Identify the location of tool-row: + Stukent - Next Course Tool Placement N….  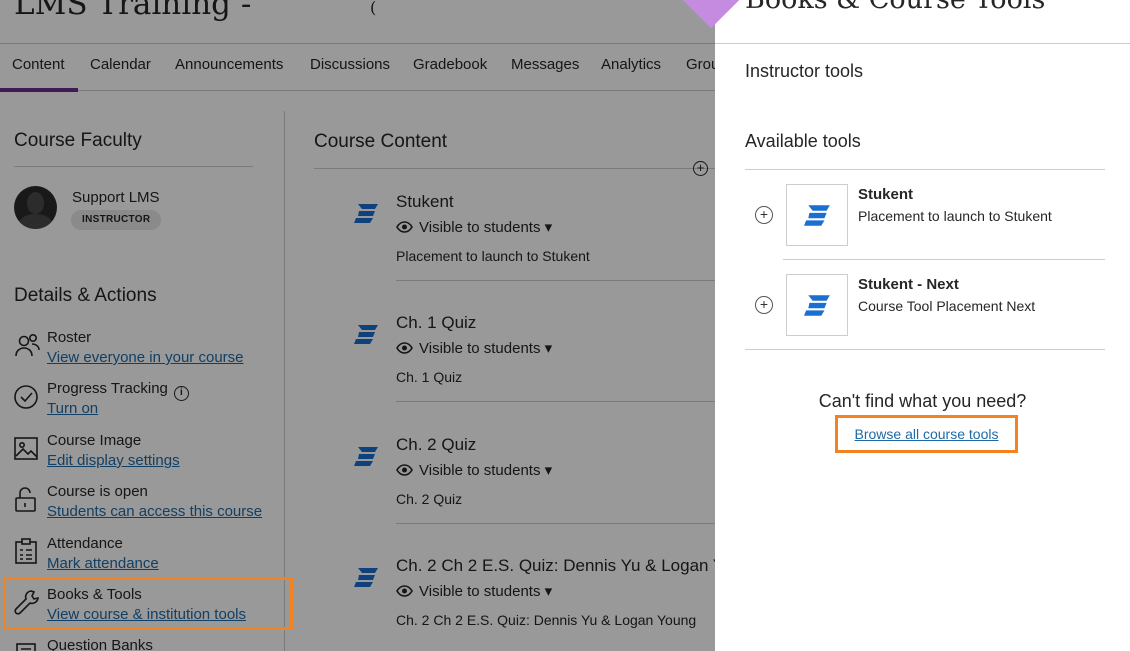
(925, 305).